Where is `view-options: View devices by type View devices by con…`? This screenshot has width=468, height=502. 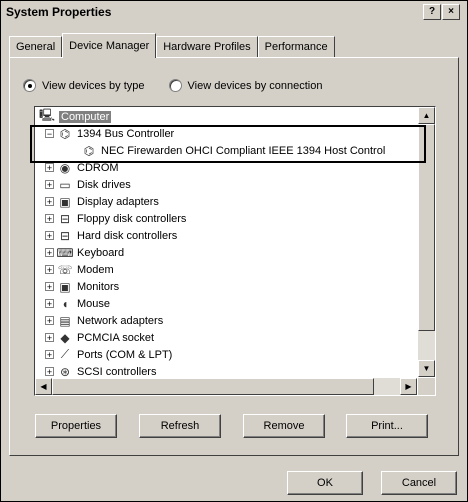
view-options: View devices by type View devices by con… is located at coordinates (172, 85).